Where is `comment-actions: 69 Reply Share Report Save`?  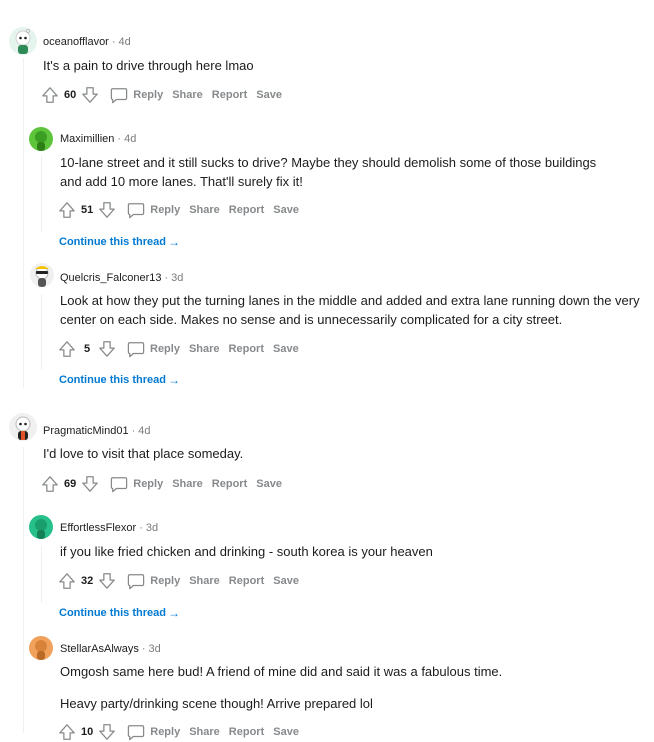
comment-actions: 69 Reply Share Report Save is located at coordinates (161, 484).